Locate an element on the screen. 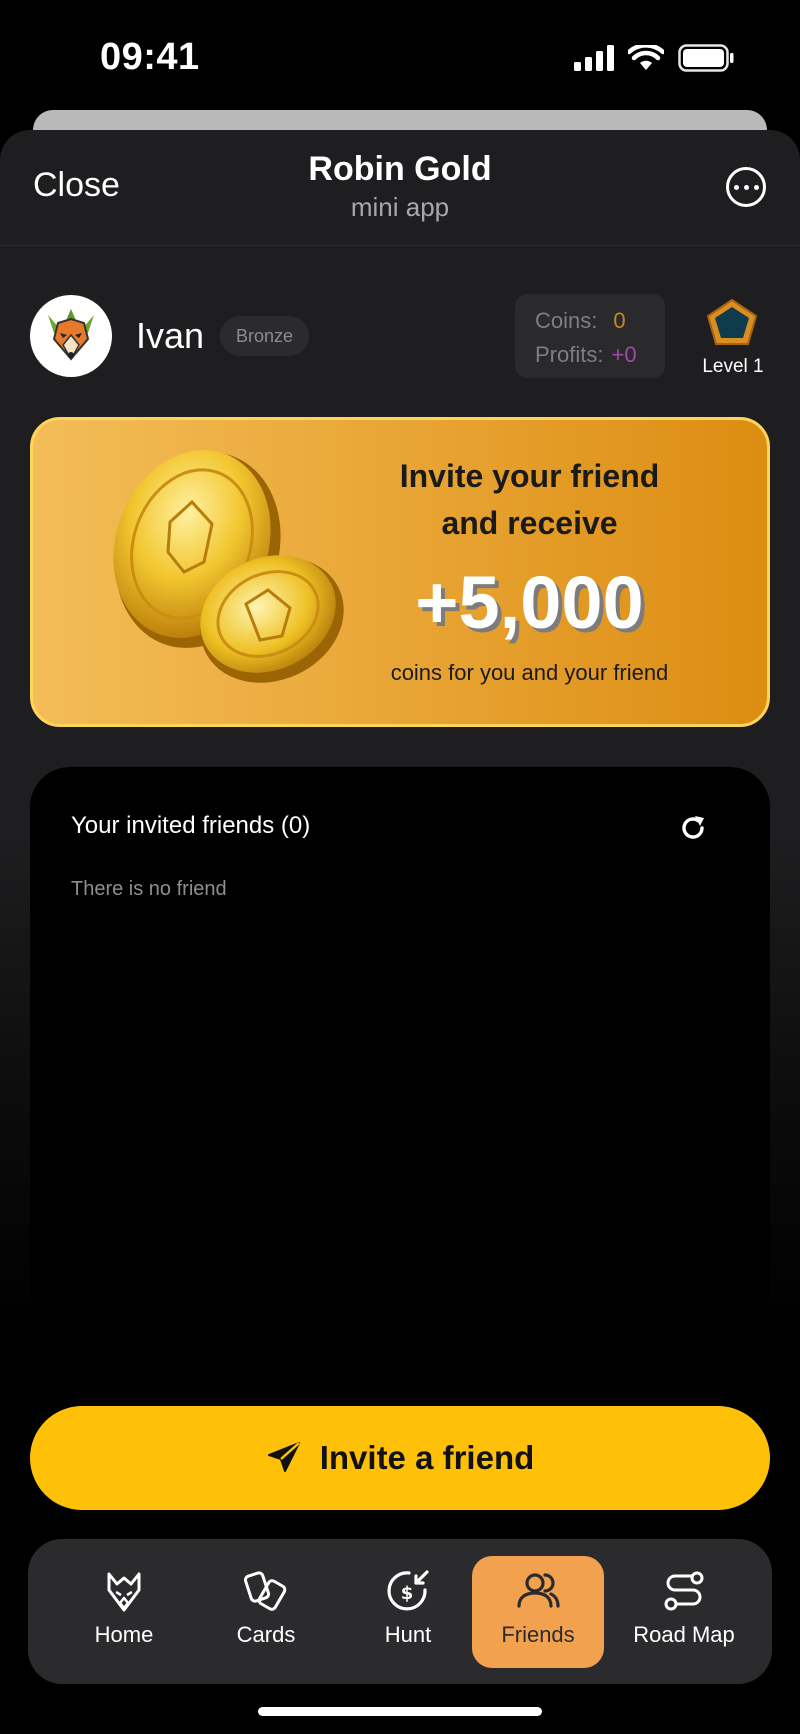 Image resolution: width=800 pixels, height=1734 pixels. avatar is located at coordinates (71, 336).